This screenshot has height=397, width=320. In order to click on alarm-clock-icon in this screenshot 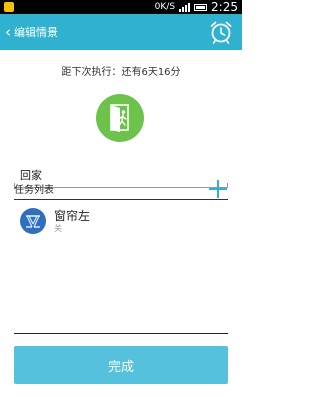, I will do `click(221, 32)`.